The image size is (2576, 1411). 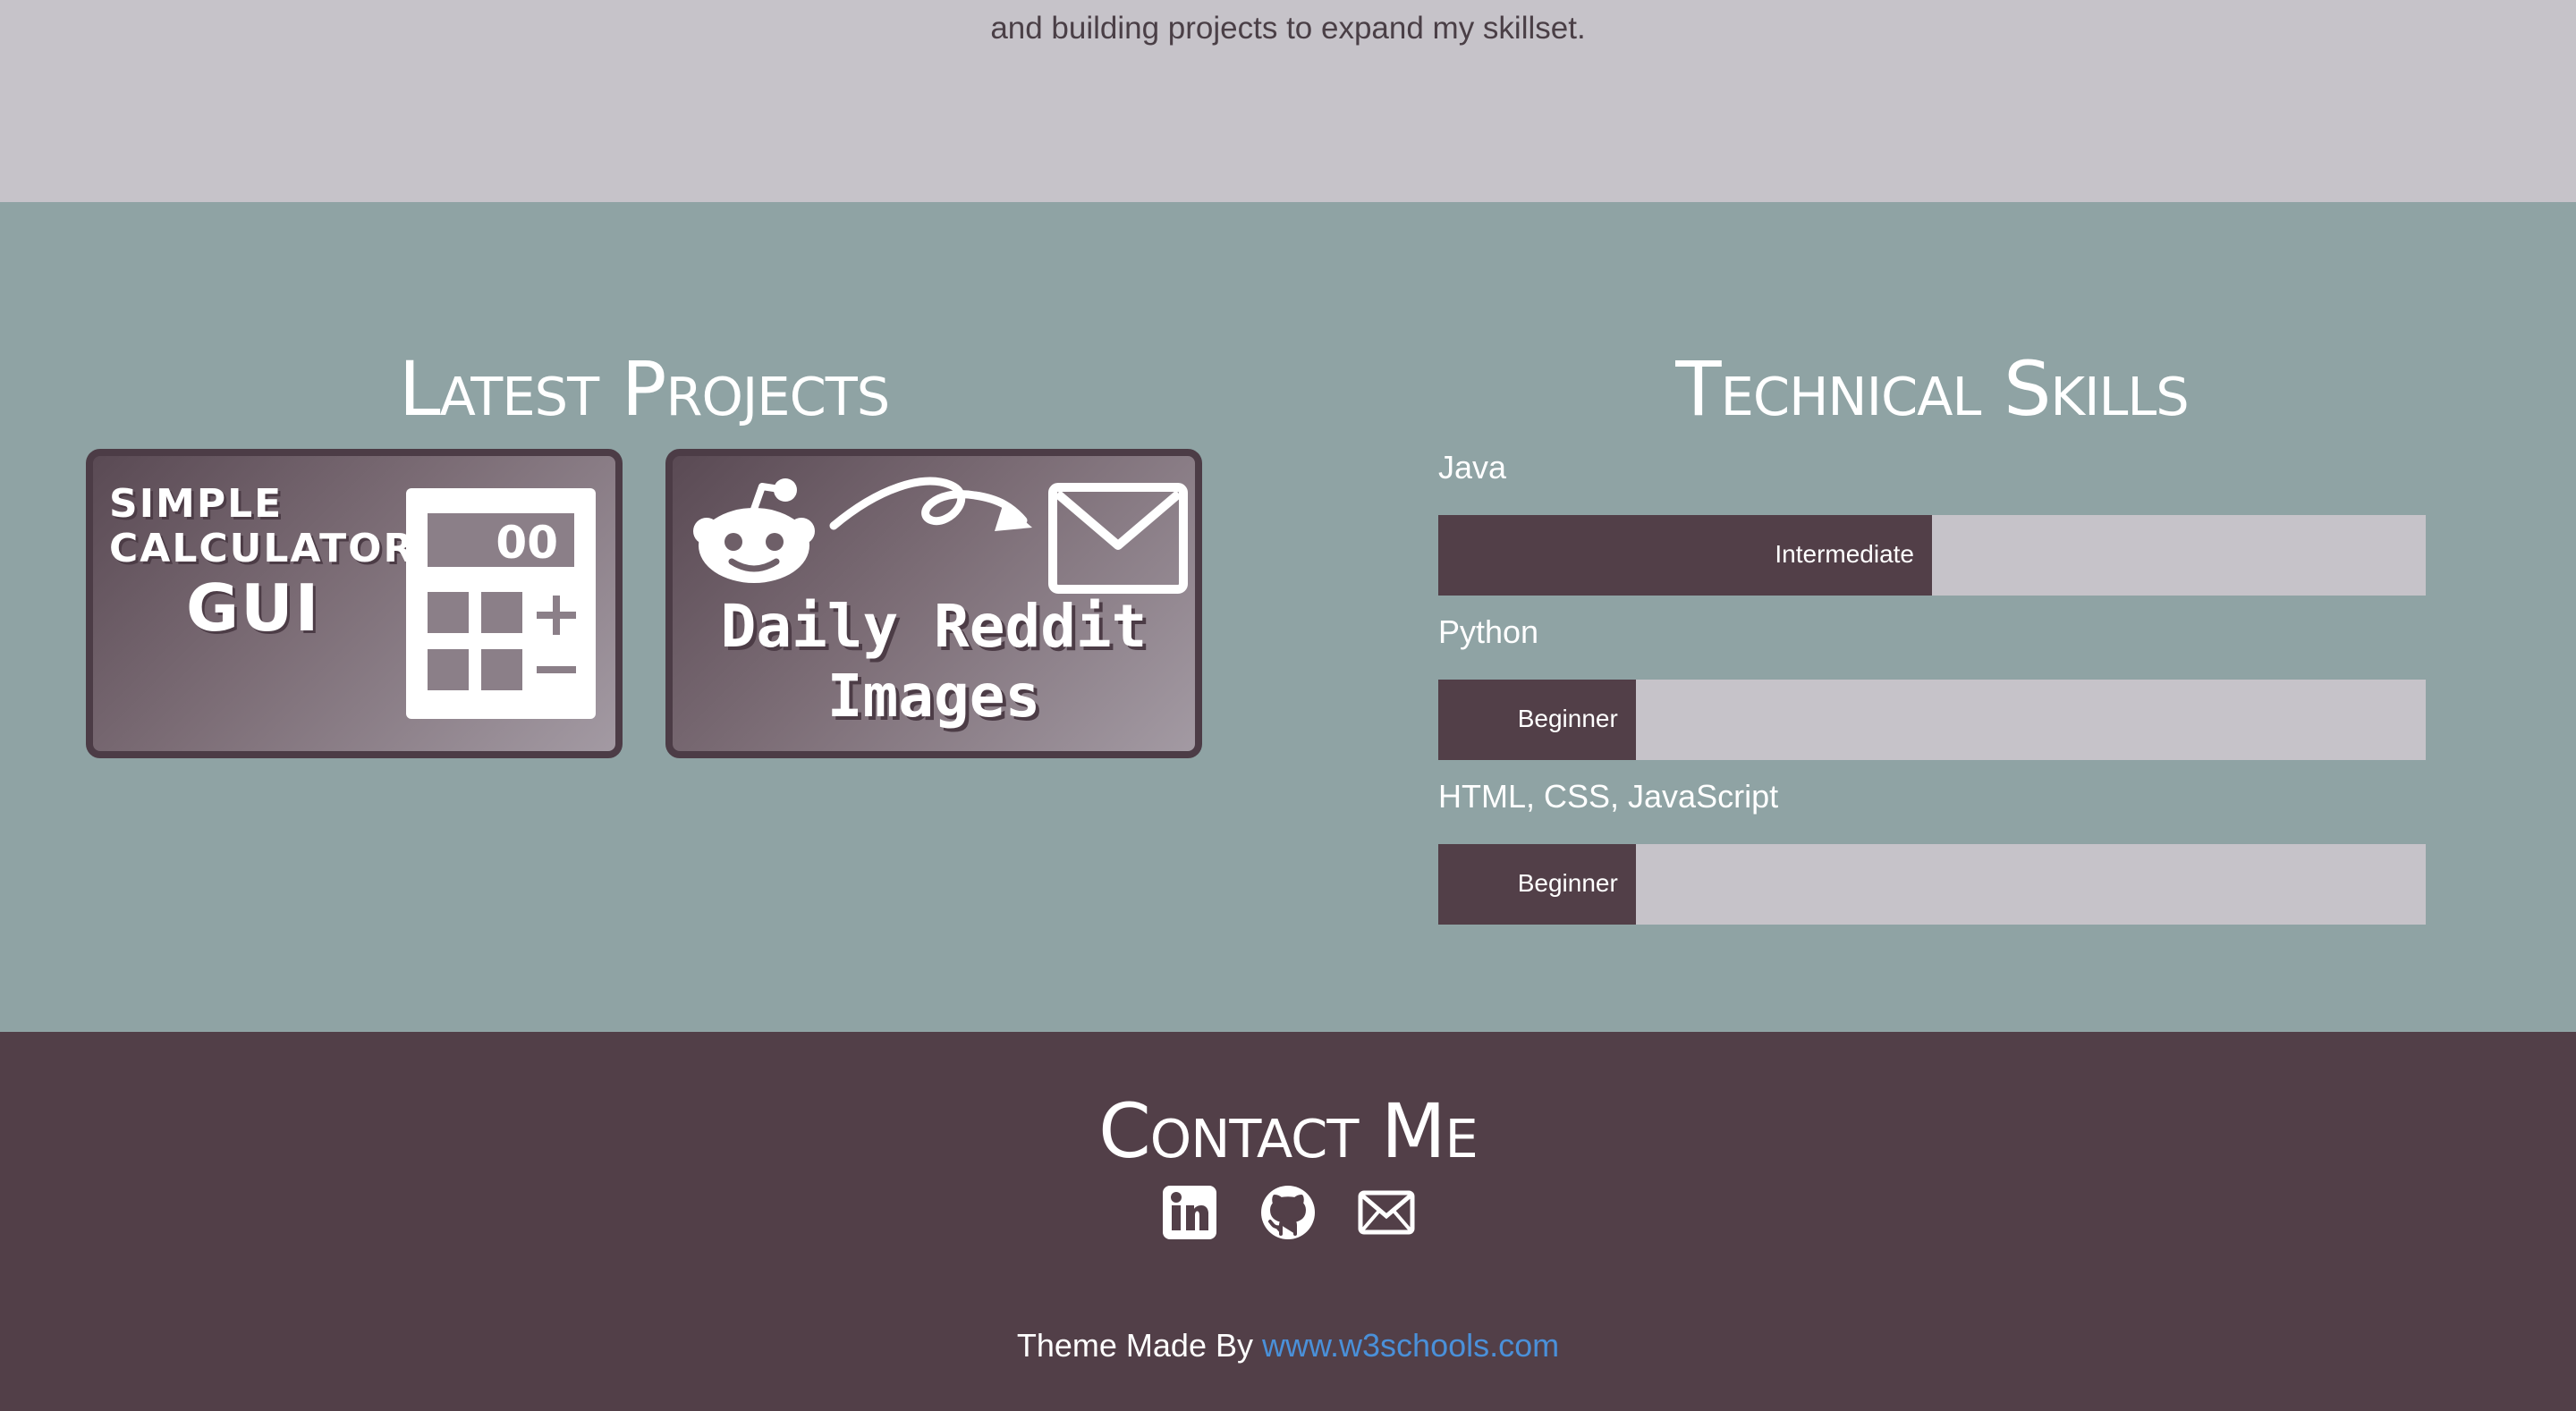 I want to click on skill-bar-java: Intermediate, so click(x=1932, y=555).